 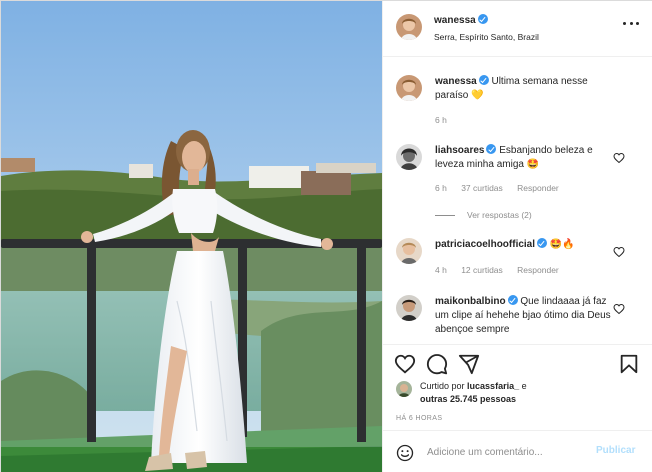 I want to click on add-comment-bar: Publicar, so click(x=517, y=451).